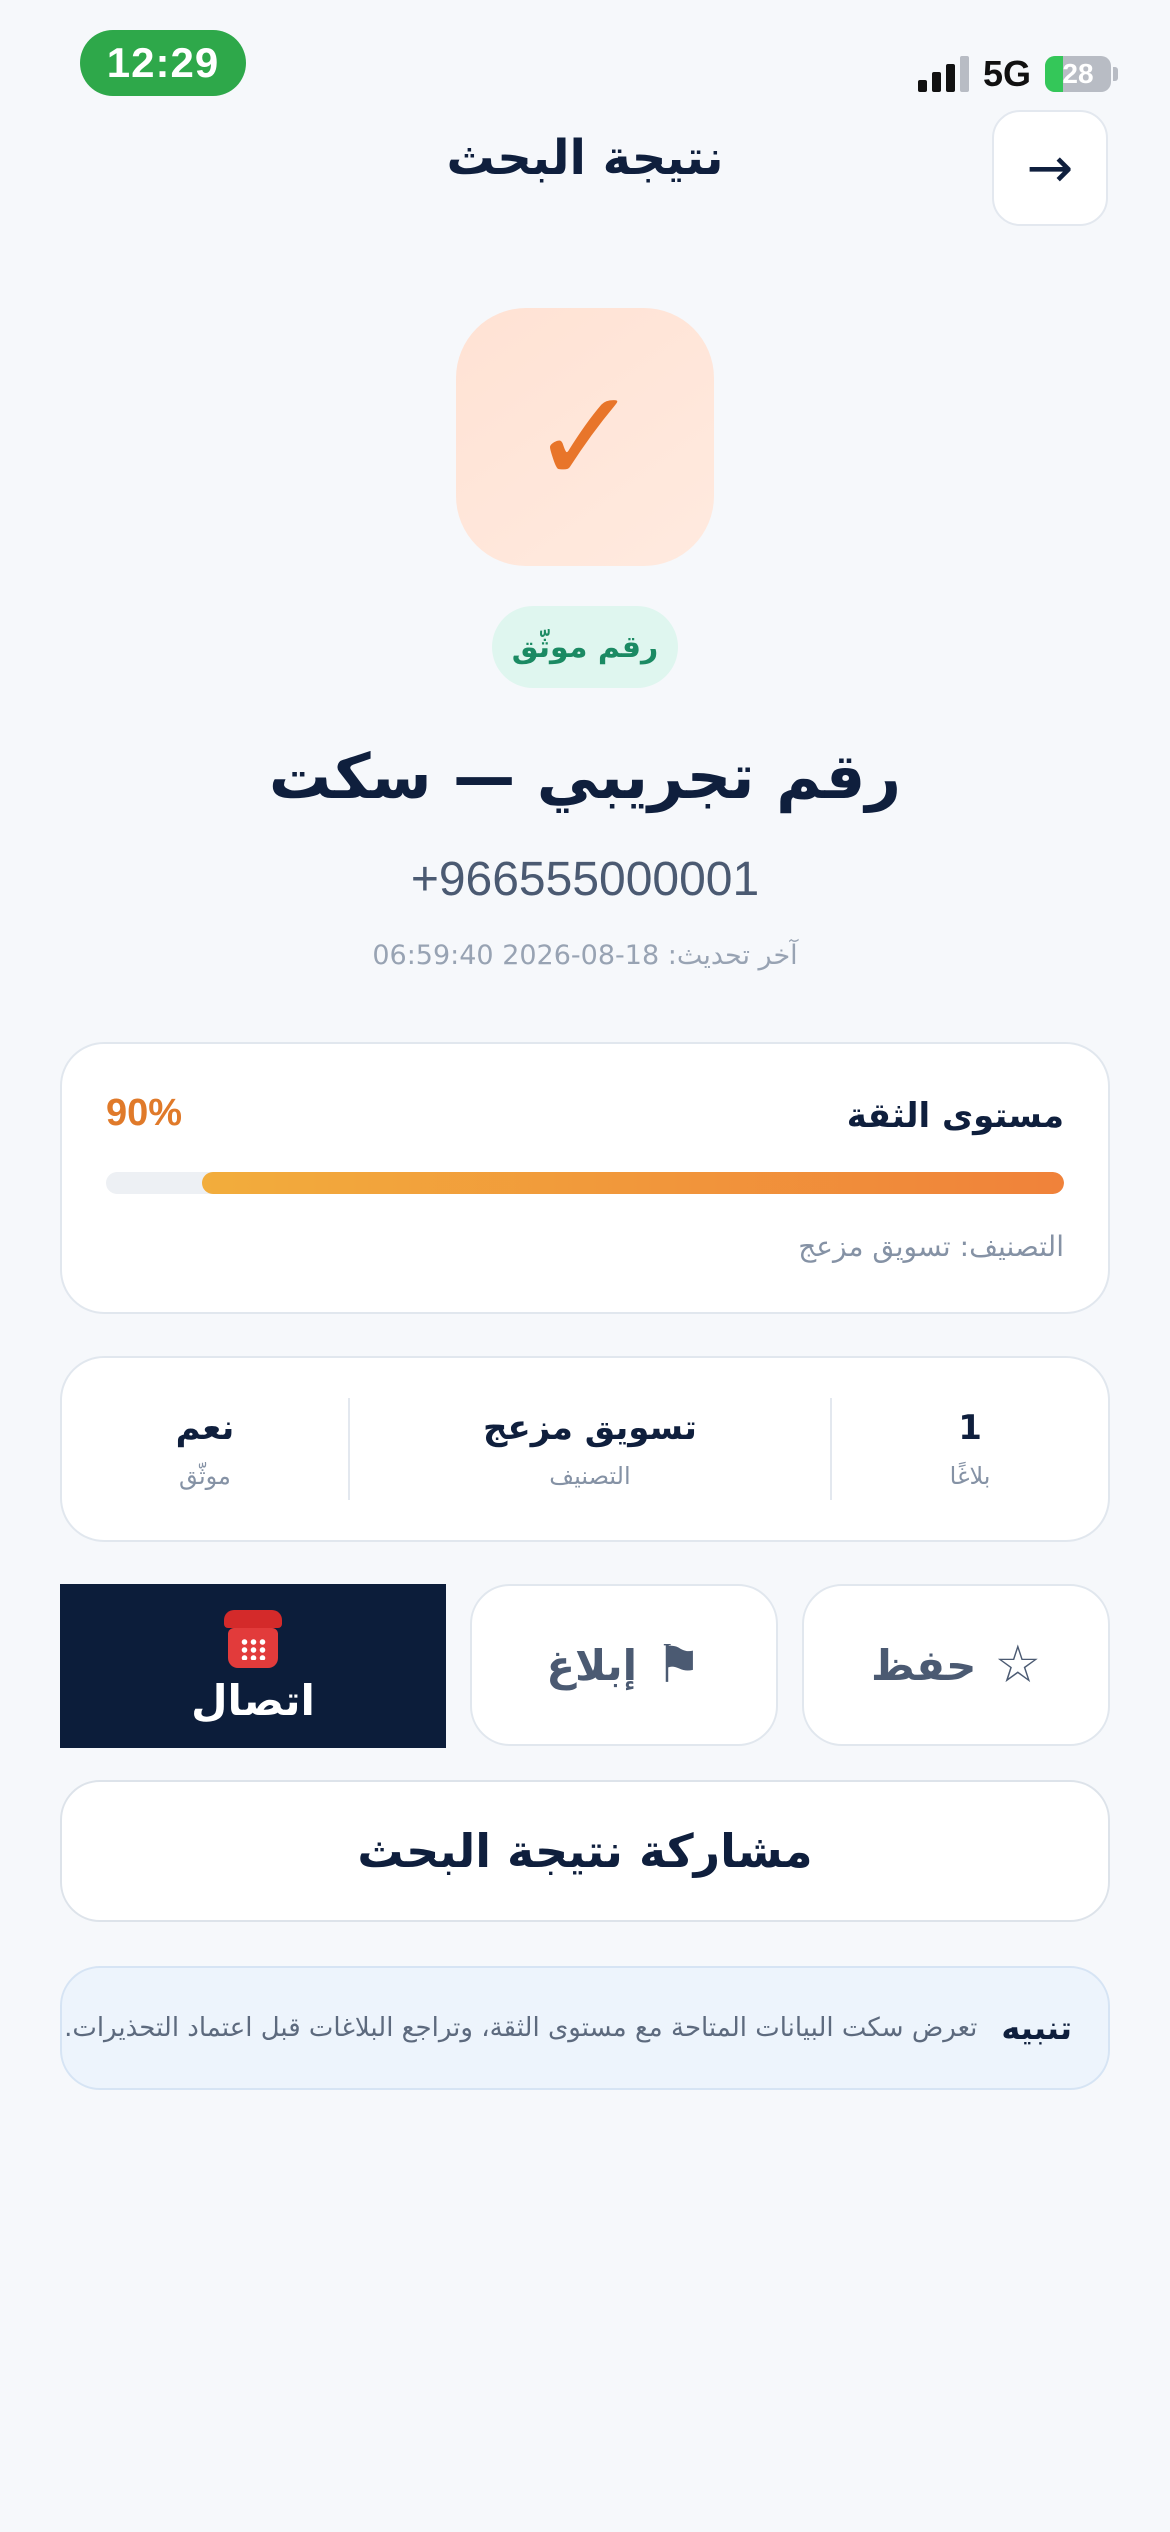  I want to click on trust-card: مستوى الثقة 90% التصنيف: تسويق مزعج, so click(585, 1178).